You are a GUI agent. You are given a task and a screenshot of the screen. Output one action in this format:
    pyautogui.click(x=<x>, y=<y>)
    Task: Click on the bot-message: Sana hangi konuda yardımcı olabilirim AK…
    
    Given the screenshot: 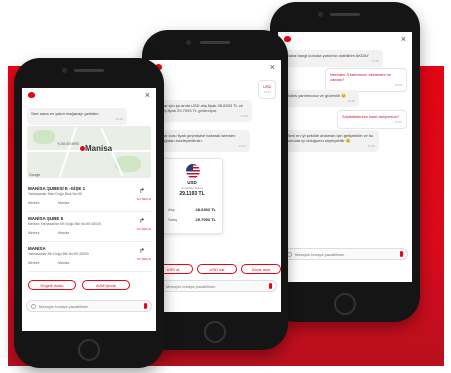 What is the action you would take?
    pyautogui.click(x=333, y=58)
    